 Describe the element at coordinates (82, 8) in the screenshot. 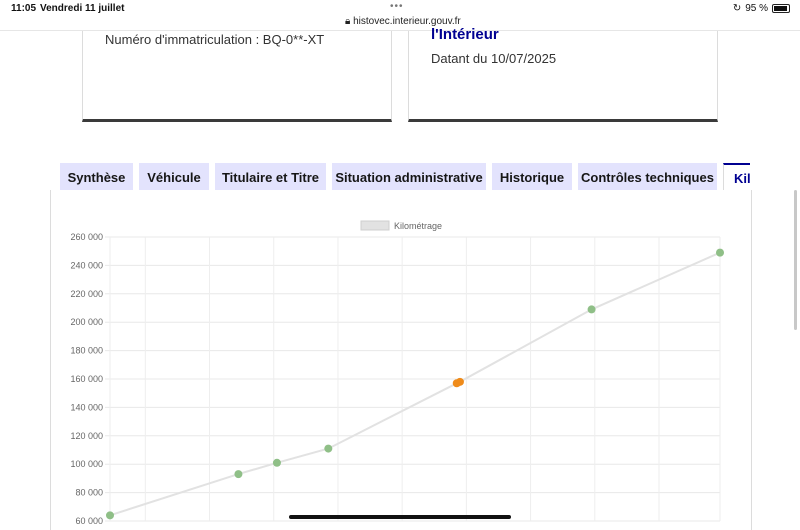

I see `status-date: Vendredi 11 juillet` at that location.